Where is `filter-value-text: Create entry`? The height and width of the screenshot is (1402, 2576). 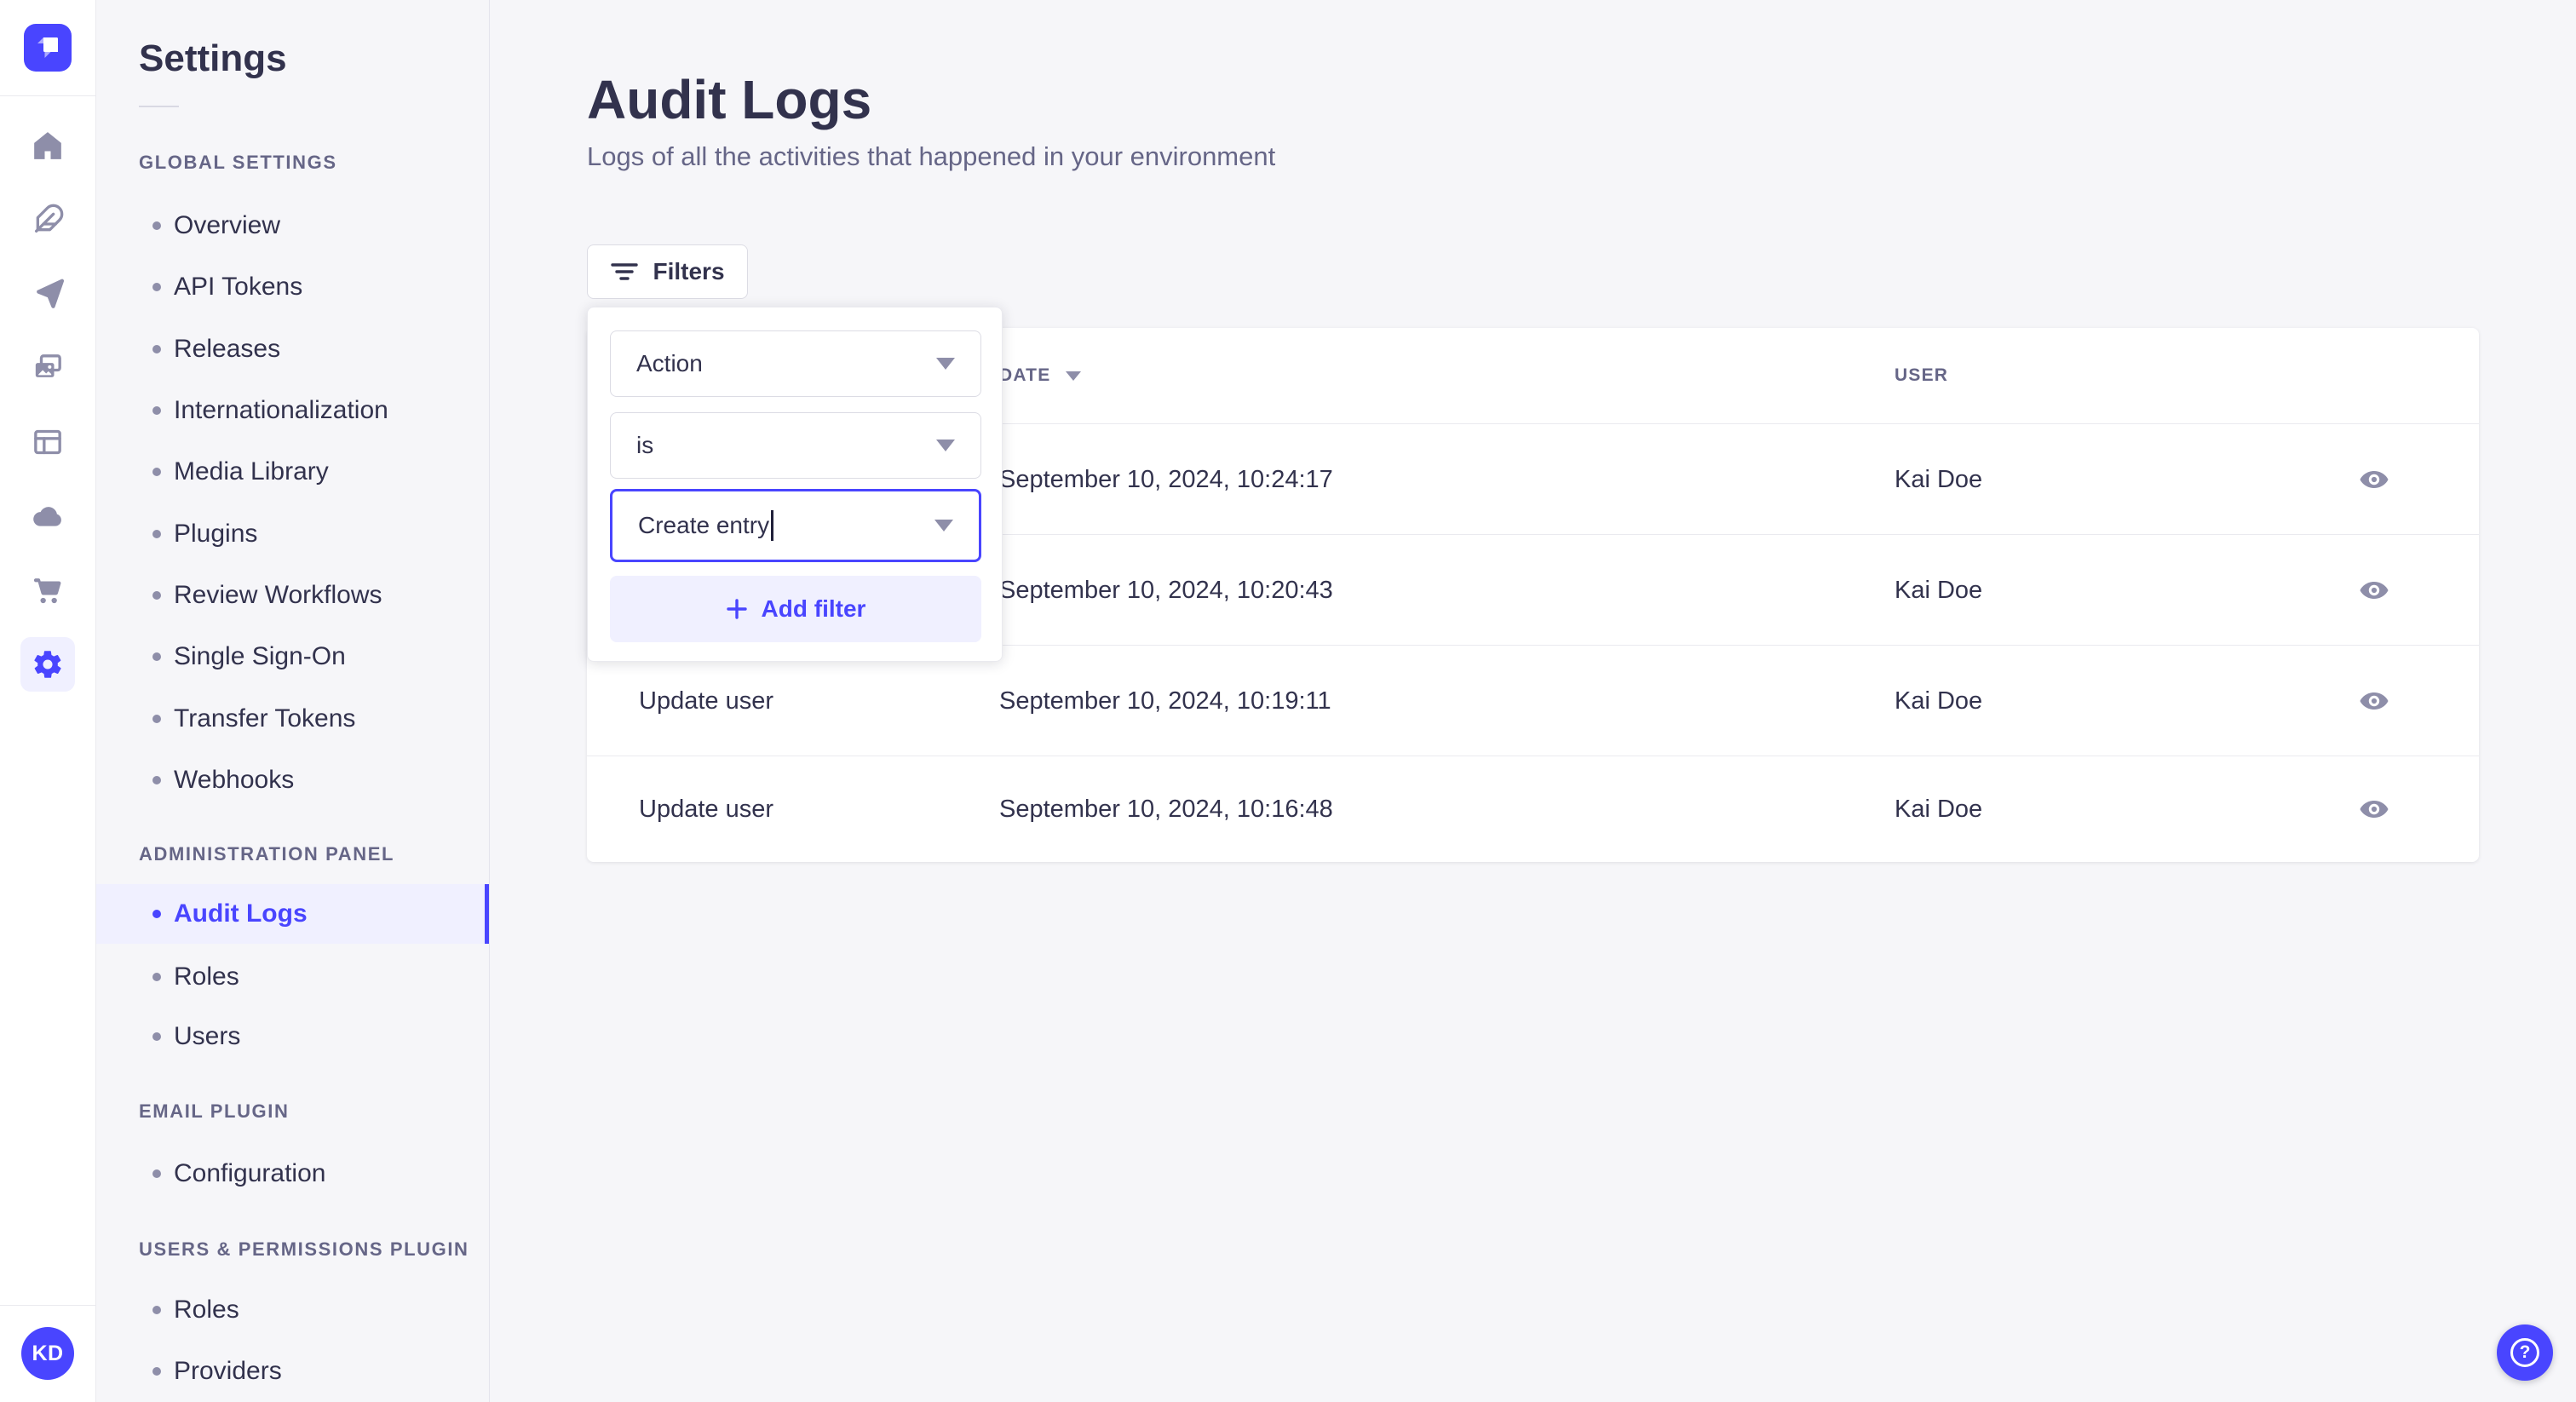 filter-value-text: Create entry is located at coordinates (704, 525).